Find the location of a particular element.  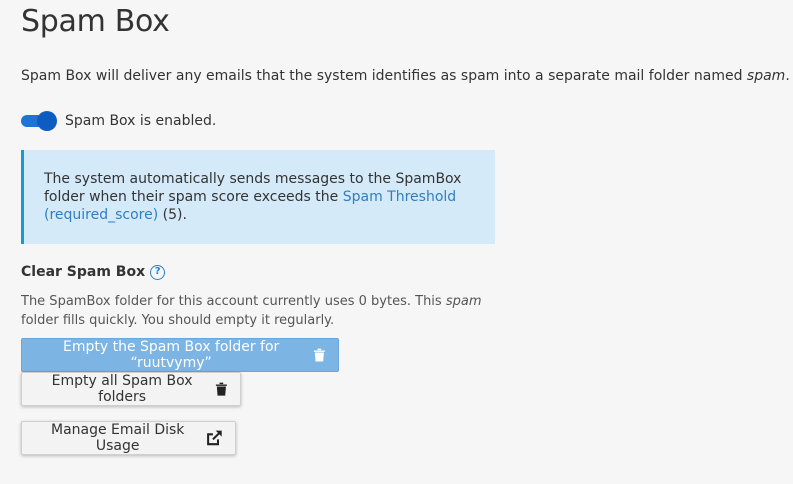

spam-folder-name: spam is located at coordinates (766, 76).